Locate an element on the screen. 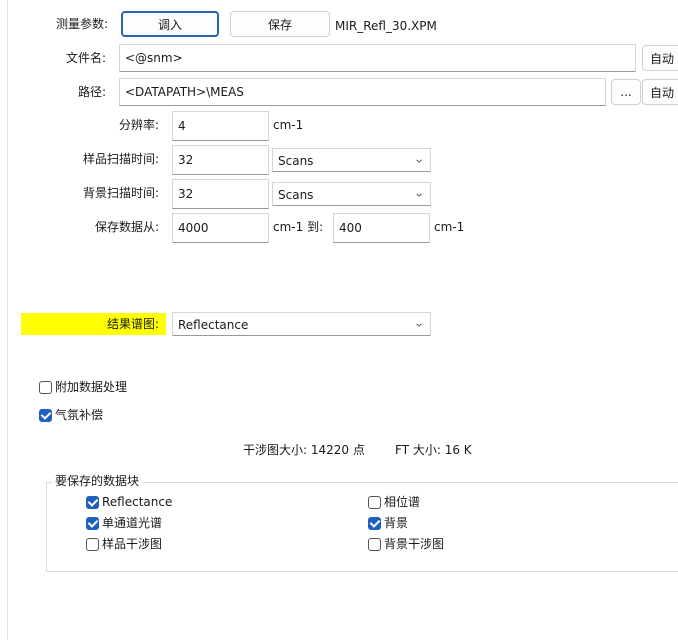 Image resolution: width=678 pixels, height=640 pixels. path-input is located at coordinates (362, 92).